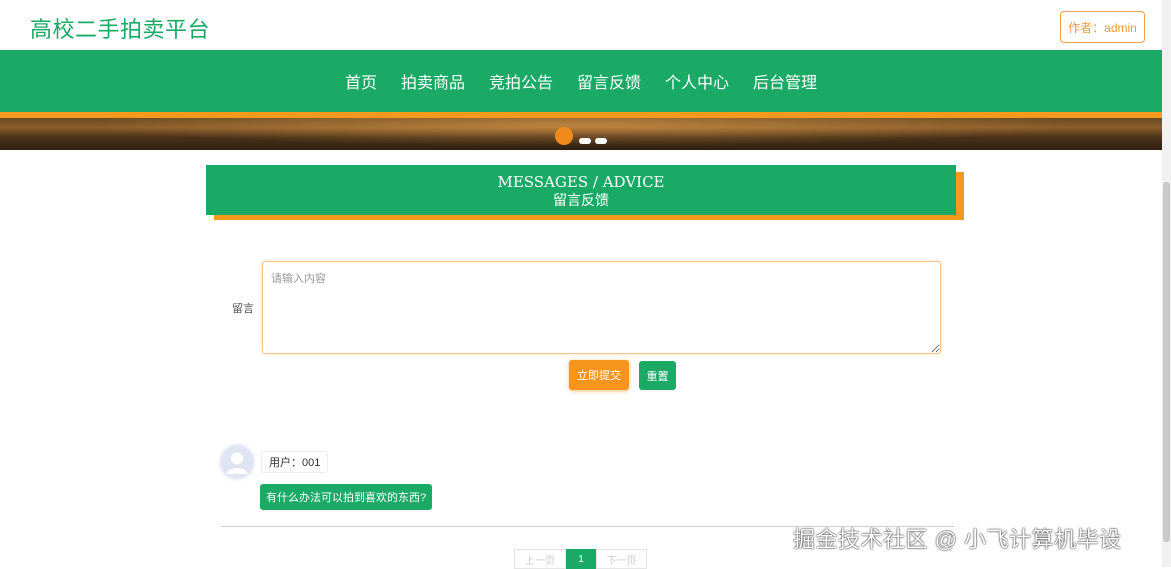  Describe the element at coordinates (957, 539) in the screenshot. I see `watermark-text: 掘金技术社区 @ 小飞计算机毕设` at that location.